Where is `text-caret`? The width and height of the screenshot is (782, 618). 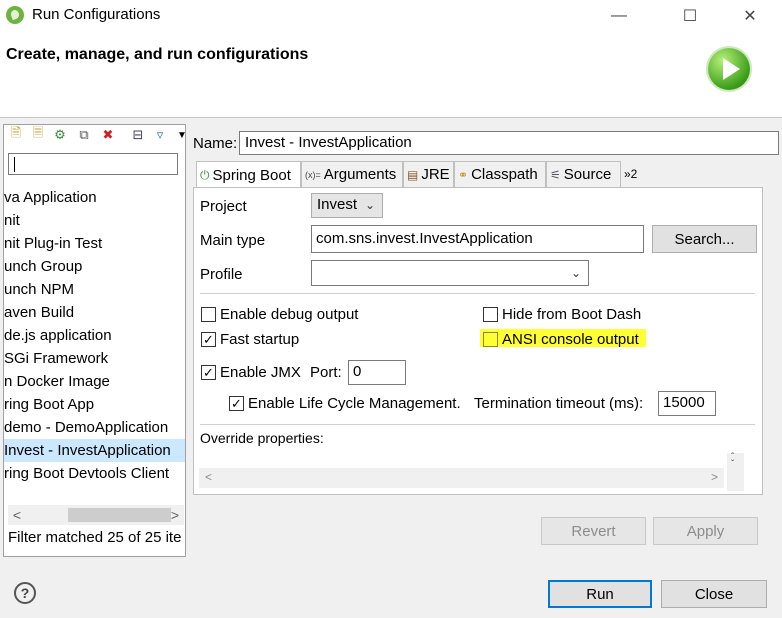 text-caret is located at coordinates (14, 164).